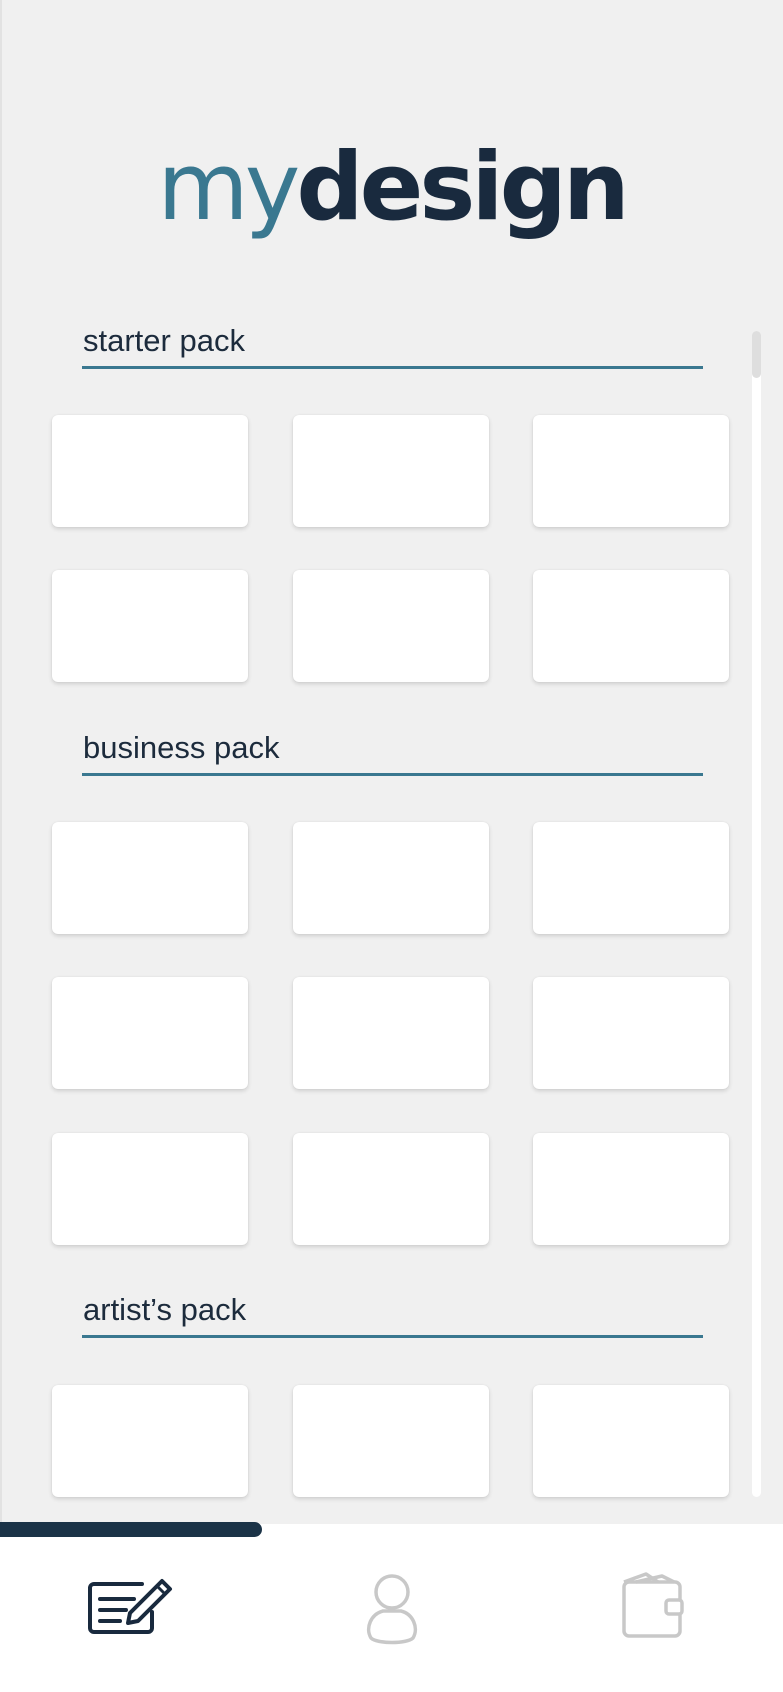  What do you see at coordinates (228, 187) in the screenshot?
I see `logo-my: my` at bounding box center [228, 187].